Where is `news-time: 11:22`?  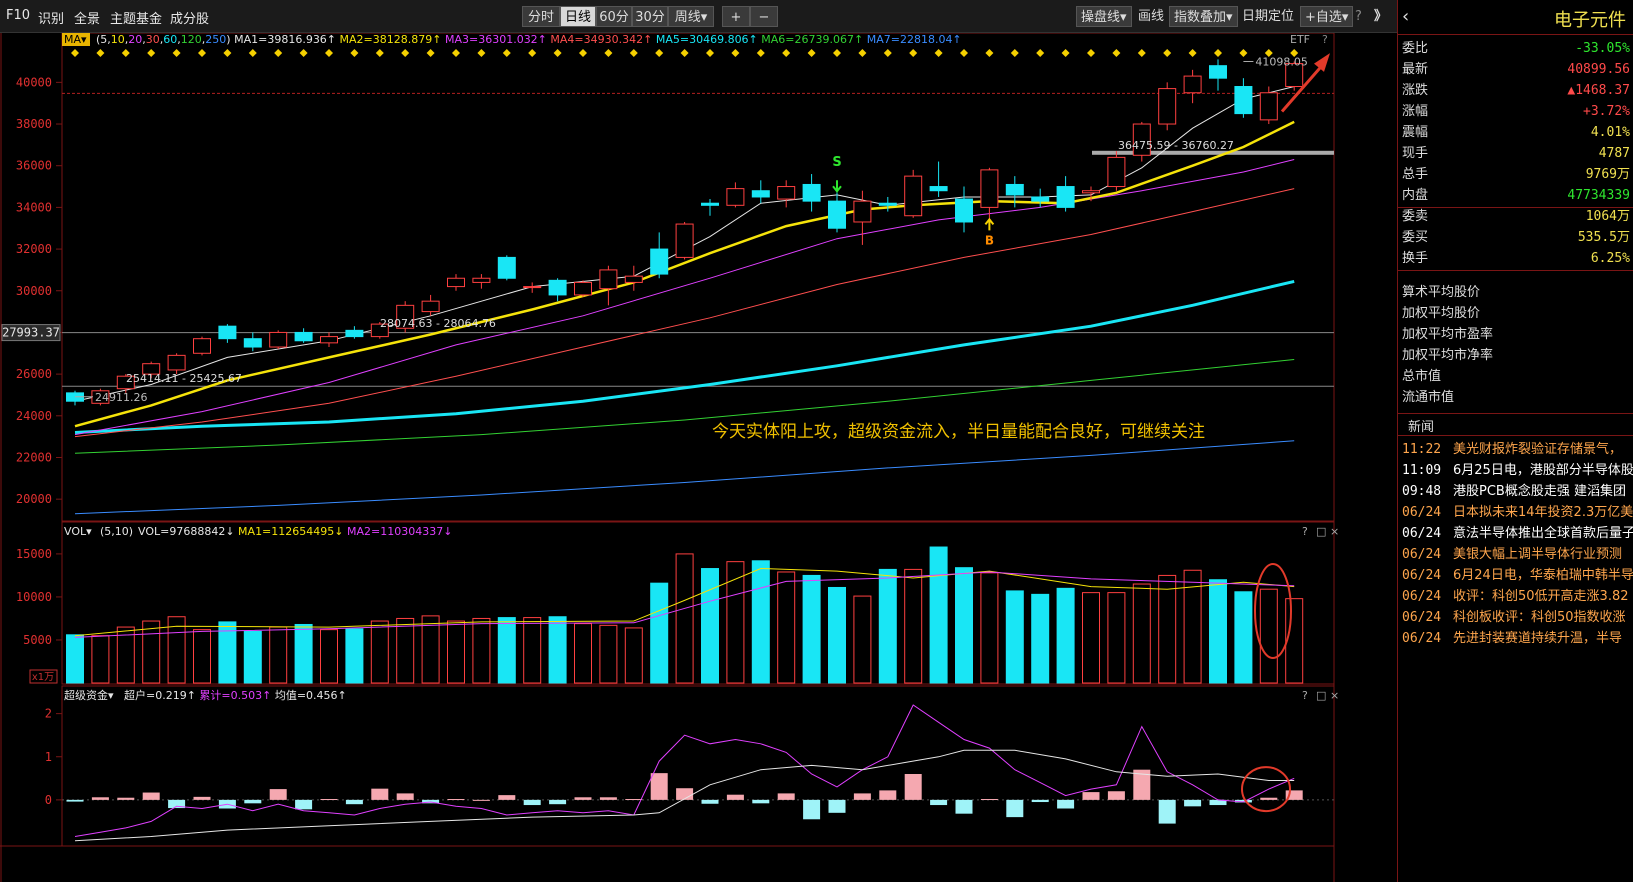 news-time: 11:22 is located at coordinates (1422, 449).